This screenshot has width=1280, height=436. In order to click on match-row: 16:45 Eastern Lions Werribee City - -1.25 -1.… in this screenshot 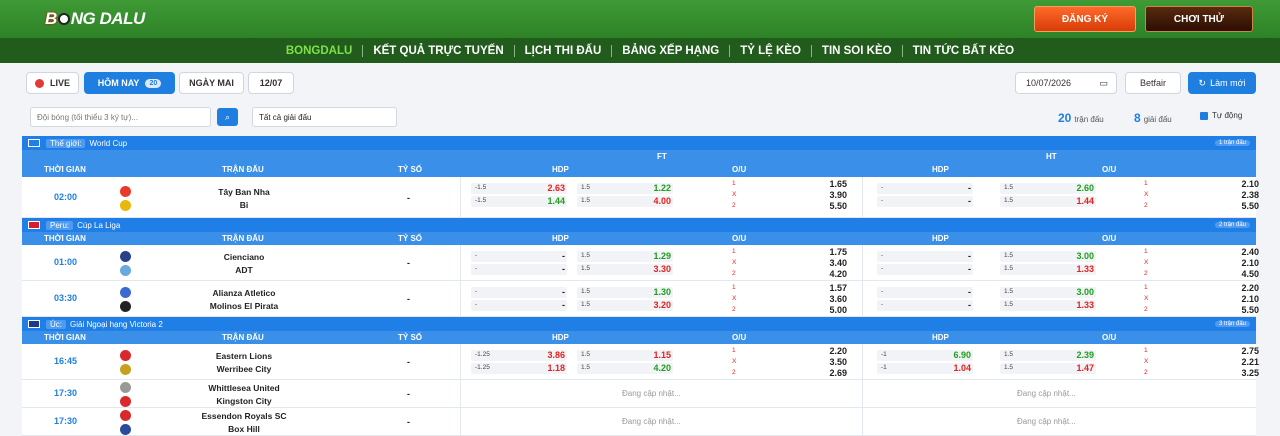, I will do `click(640, 362)`.